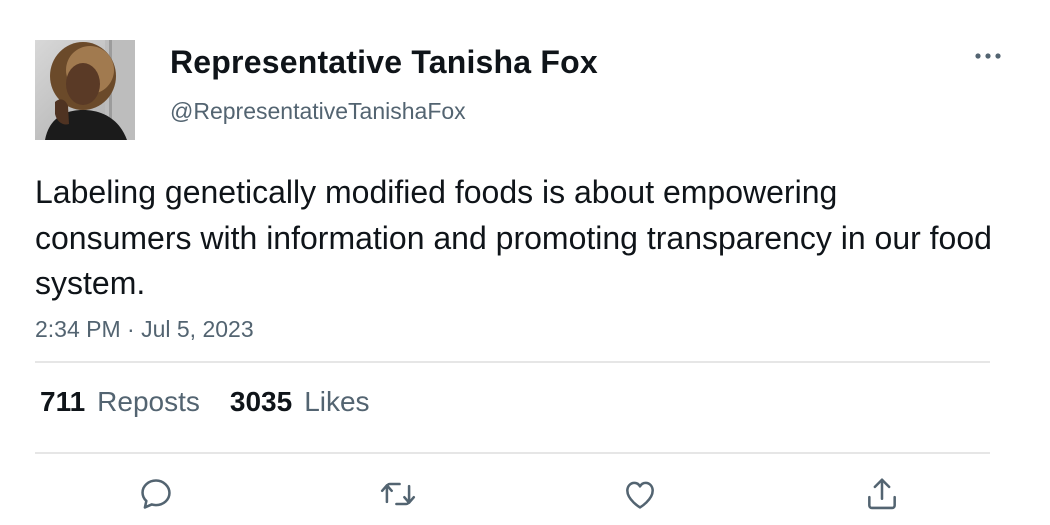  Describe the element at coordinates (337, 401) in the screenshot. I see `likes-label: Likes` at that location.